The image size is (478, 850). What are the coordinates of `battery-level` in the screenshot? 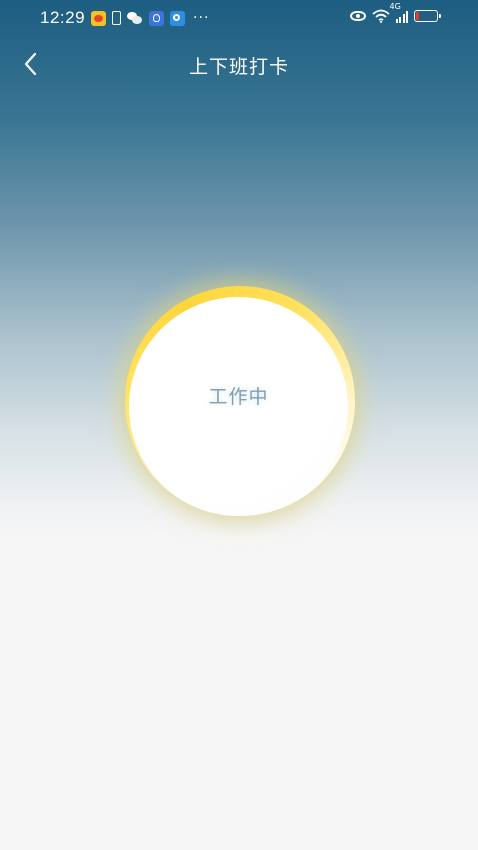 It's located at (417, 16).